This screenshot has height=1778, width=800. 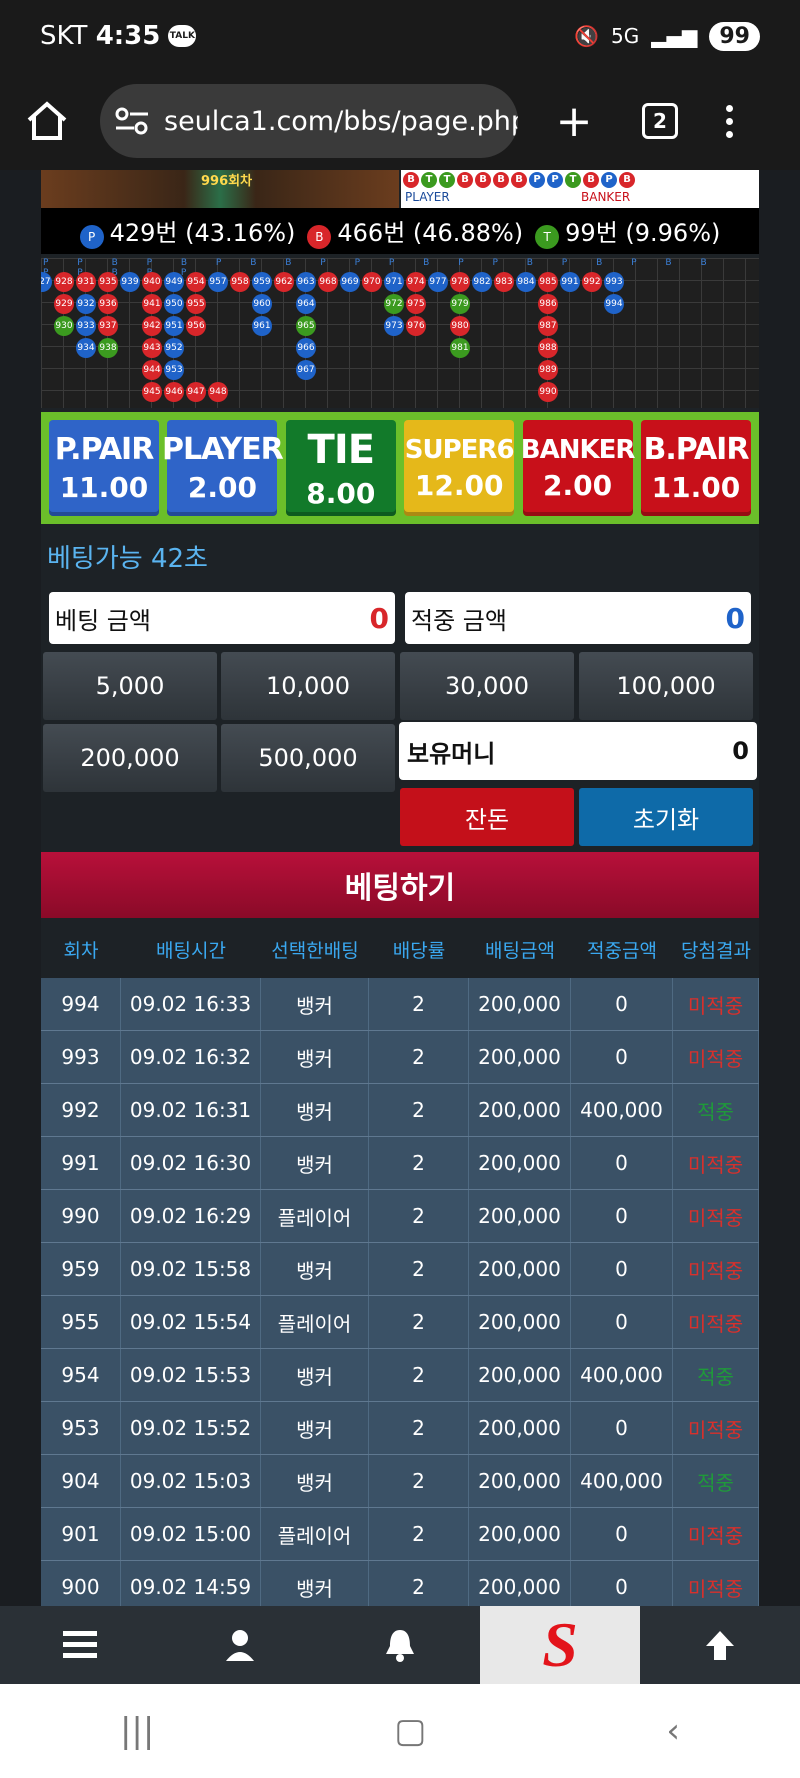 What do you see at coordinates (191, 1110) in the screenshot?
I see `table-cell: 09.02 16:31` at bounding box center [191, 1110].